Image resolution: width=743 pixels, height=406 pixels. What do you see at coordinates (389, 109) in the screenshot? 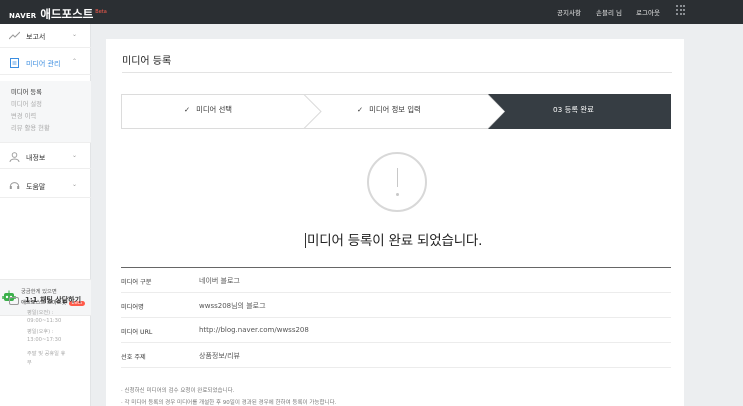
I see `step-2: ✓ 미디어 정보 입력` at bounding box center [389, 109].